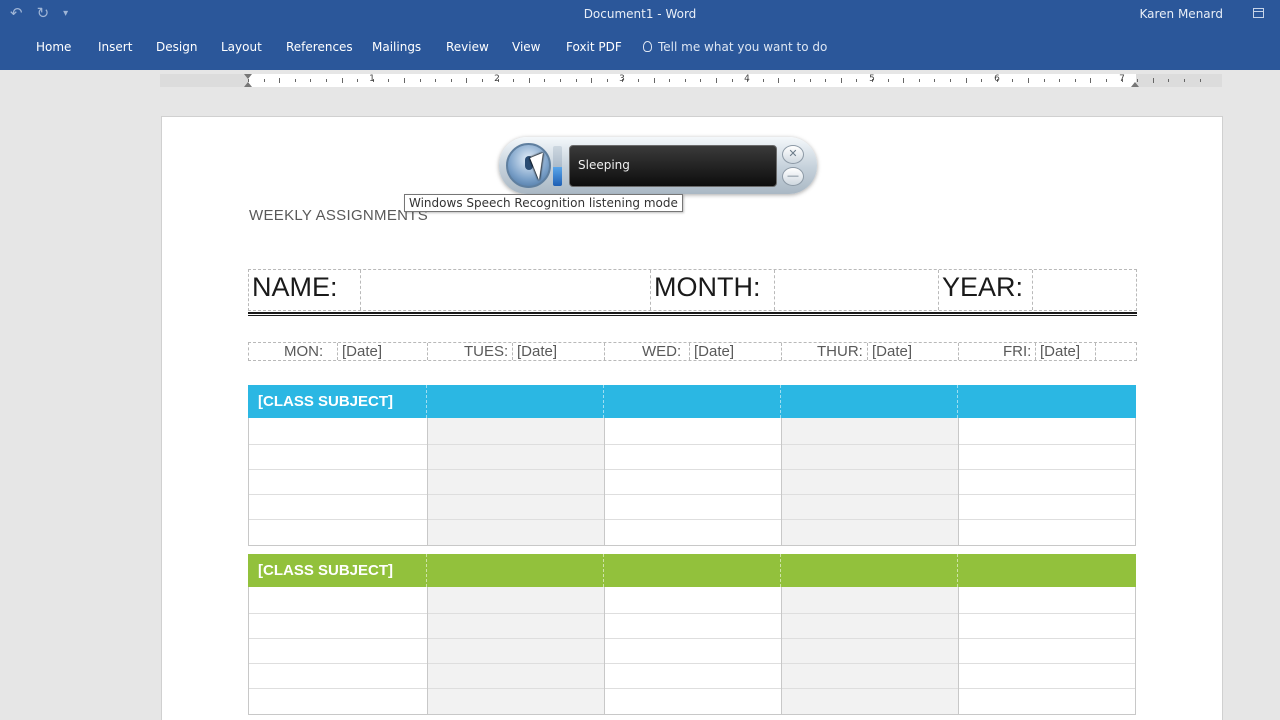 The width and height of the screenshot is (1280, 720). I want to click on day-label-fri: FRI:, so click(1017, 351).